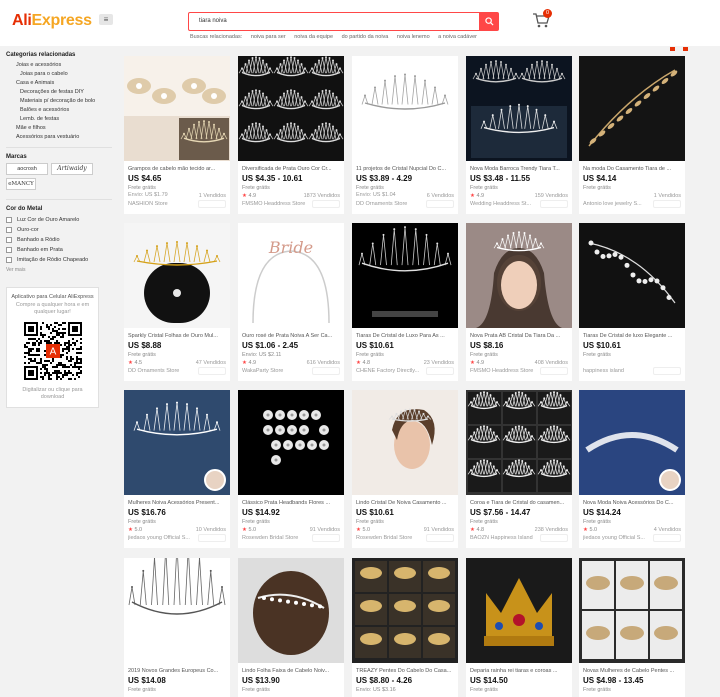 The width and height of the screenshot is (720, 697). I want to click on product-image: Bride, so click(291, 275).